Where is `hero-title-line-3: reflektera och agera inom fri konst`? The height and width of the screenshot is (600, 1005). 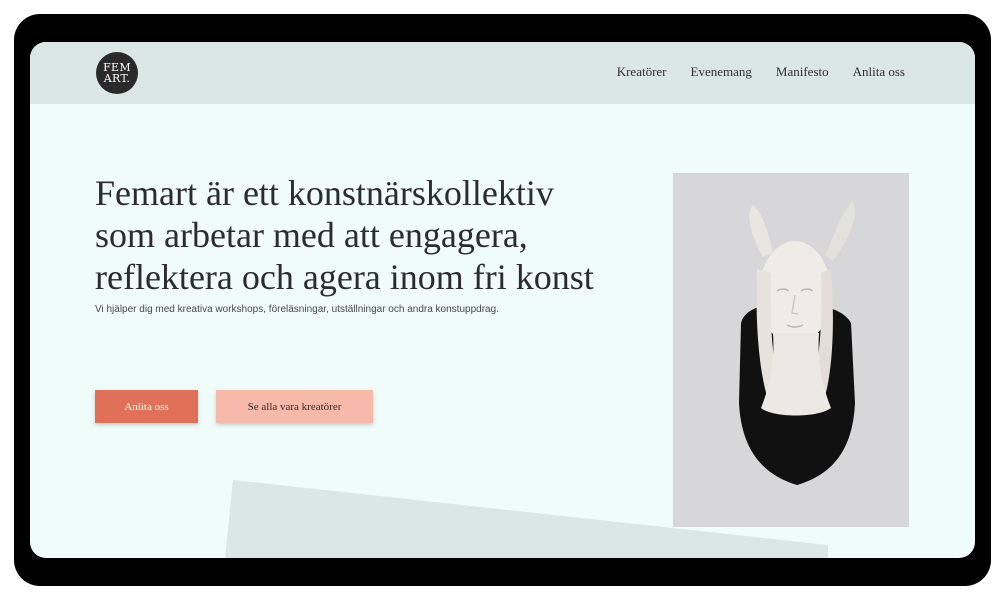 hero-title-line-3: reflektera och agera inom fri konst is located at coordinates (344, 277).